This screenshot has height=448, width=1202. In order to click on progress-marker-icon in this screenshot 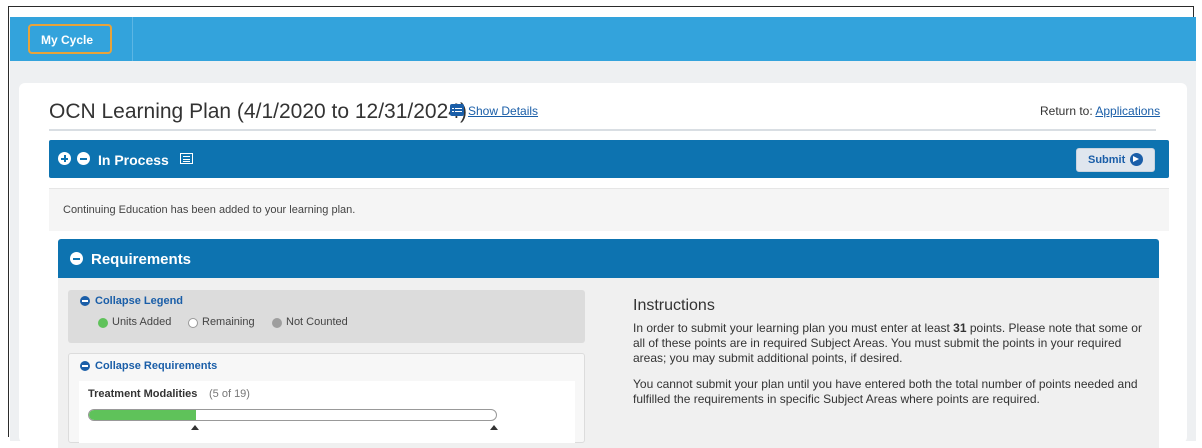, I will do `click(195, 427)`.